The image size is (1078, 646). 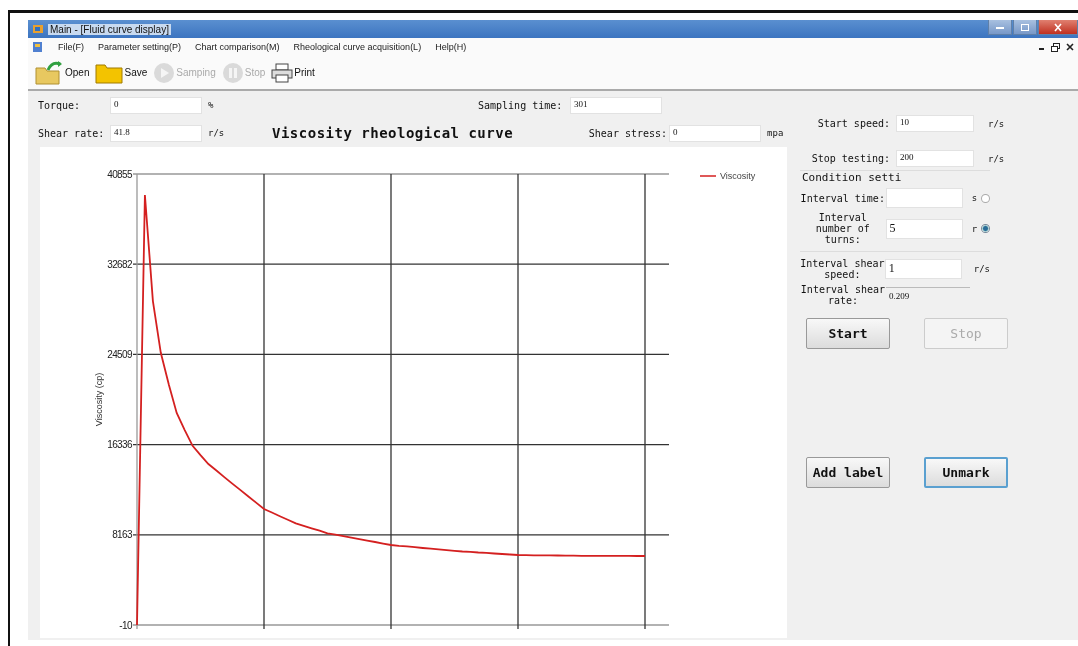 What do you see at coordinates (156, 133) in the screenshot?
I see `shear-rate-field: 41.8` at bounding box center [156, 133].